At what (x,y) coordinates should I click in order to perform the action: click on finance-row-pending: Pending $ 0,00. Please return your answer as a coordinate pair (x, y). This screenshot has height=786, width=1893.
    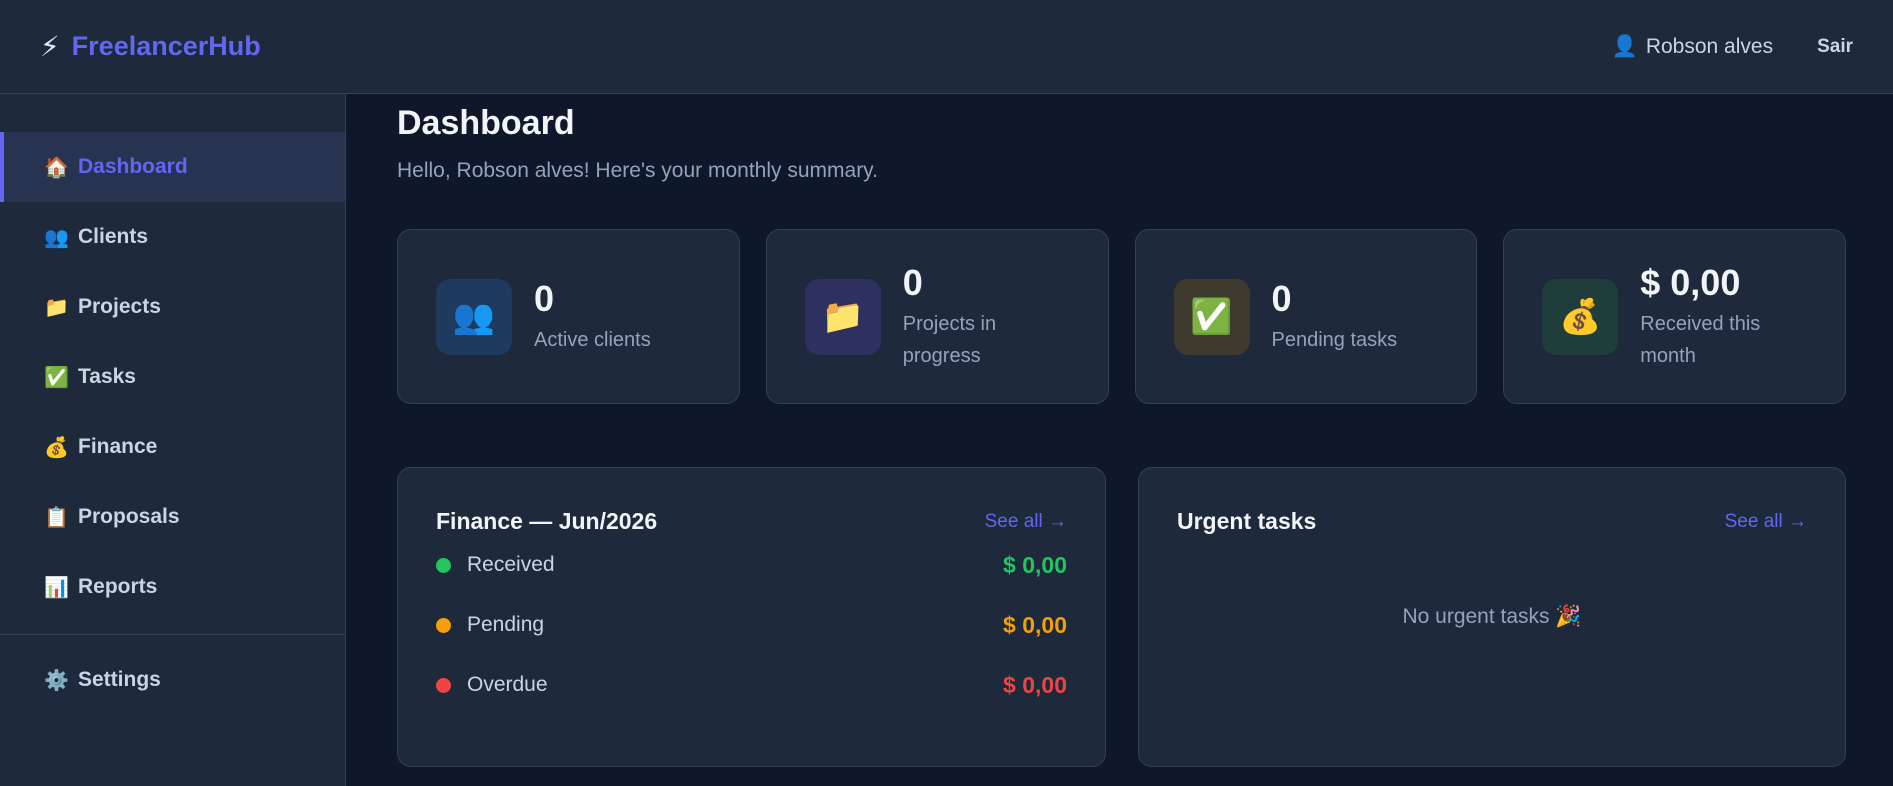
    Looking at the image, I should click on (751, 625).